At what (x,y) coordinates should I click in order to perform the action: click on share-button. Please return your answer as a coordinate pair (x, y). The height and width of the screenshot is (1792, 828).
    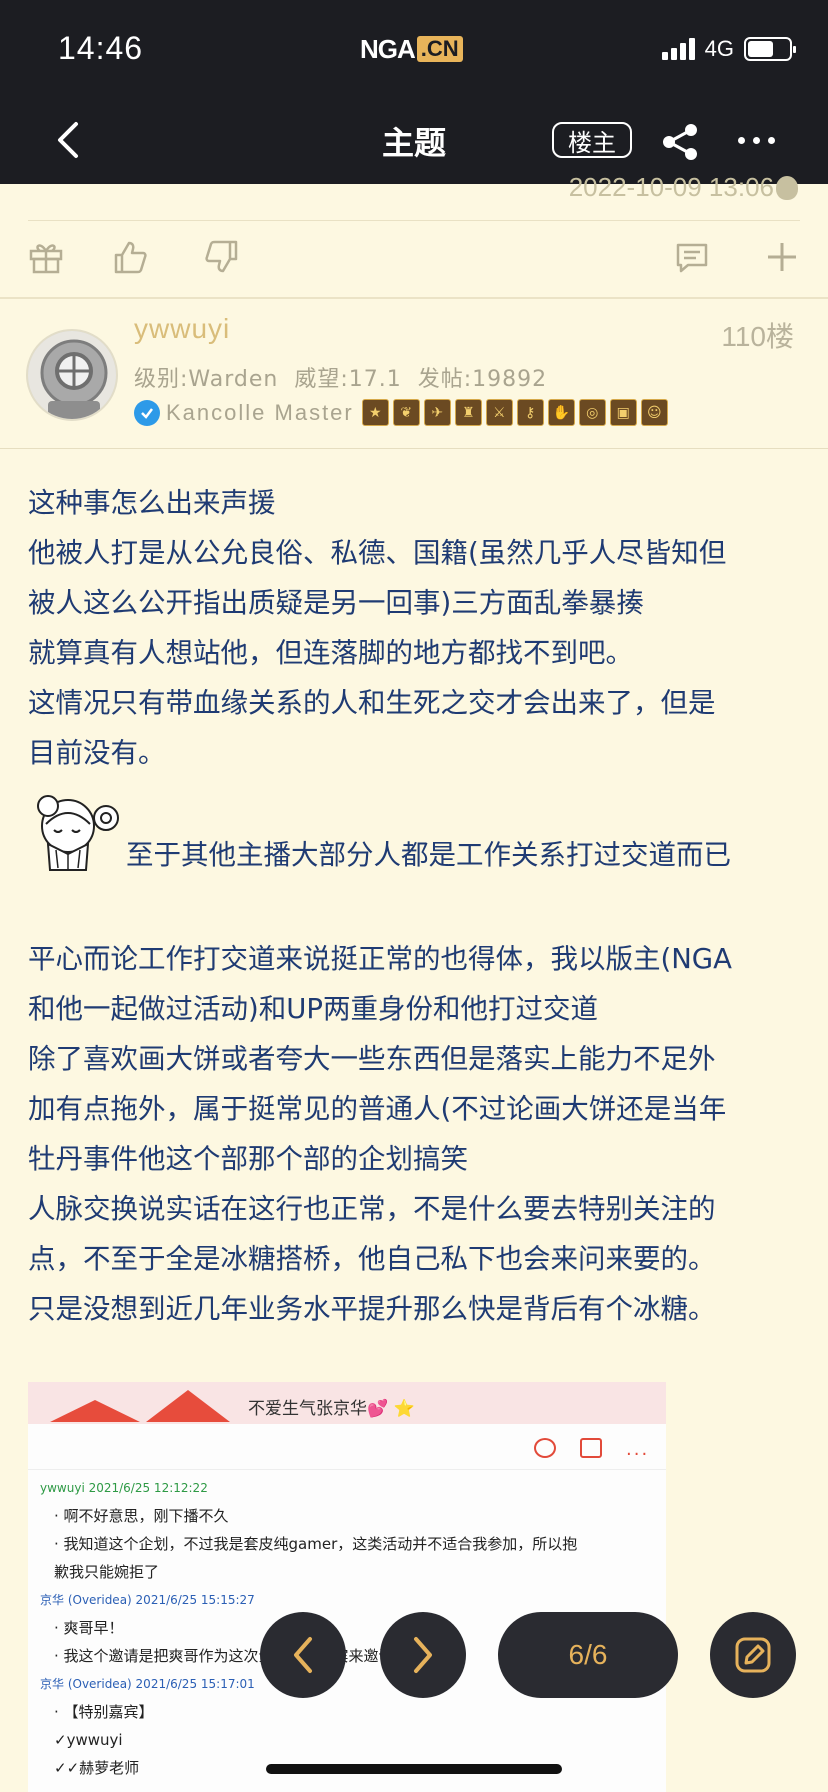
    Looking at the image, I should click on (680, 142).